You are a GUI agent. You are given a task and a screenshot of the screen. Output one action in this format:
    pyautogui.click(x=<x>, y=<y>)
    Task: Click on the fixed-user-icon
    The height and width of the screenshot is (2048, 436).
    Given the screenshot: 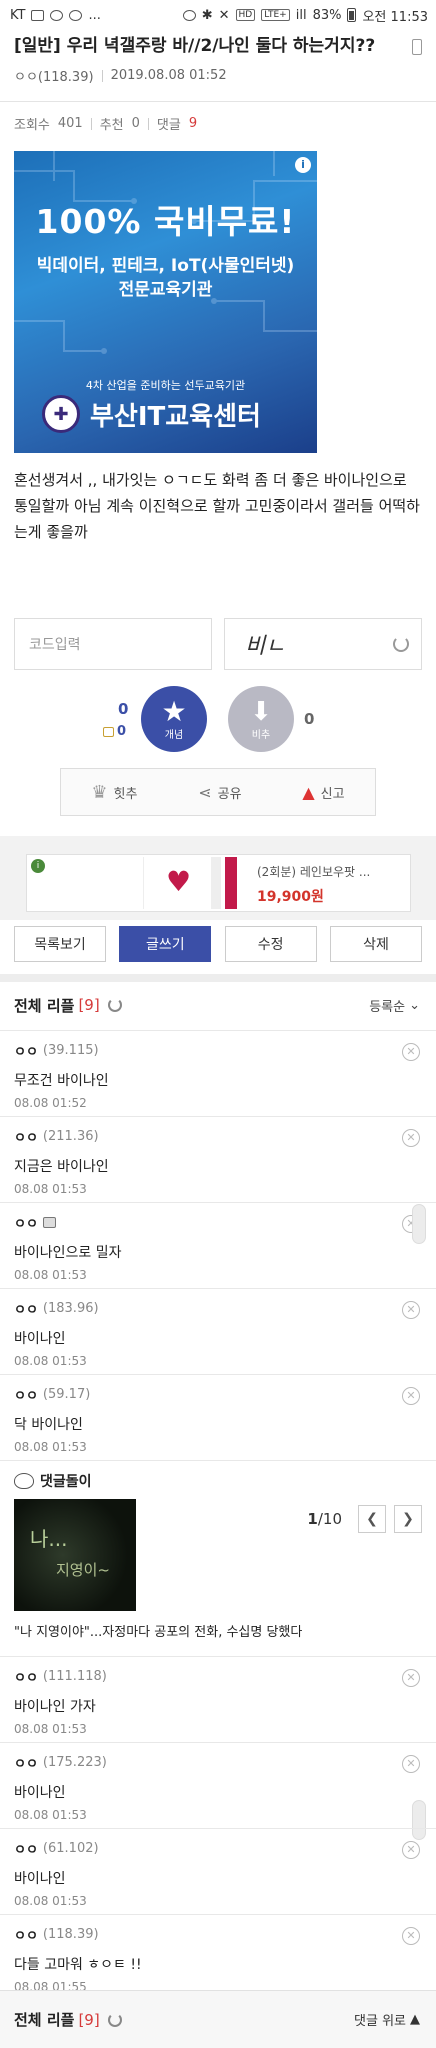 What is the action you would take?
    pyautogui.click(x=49, y=1222)
    